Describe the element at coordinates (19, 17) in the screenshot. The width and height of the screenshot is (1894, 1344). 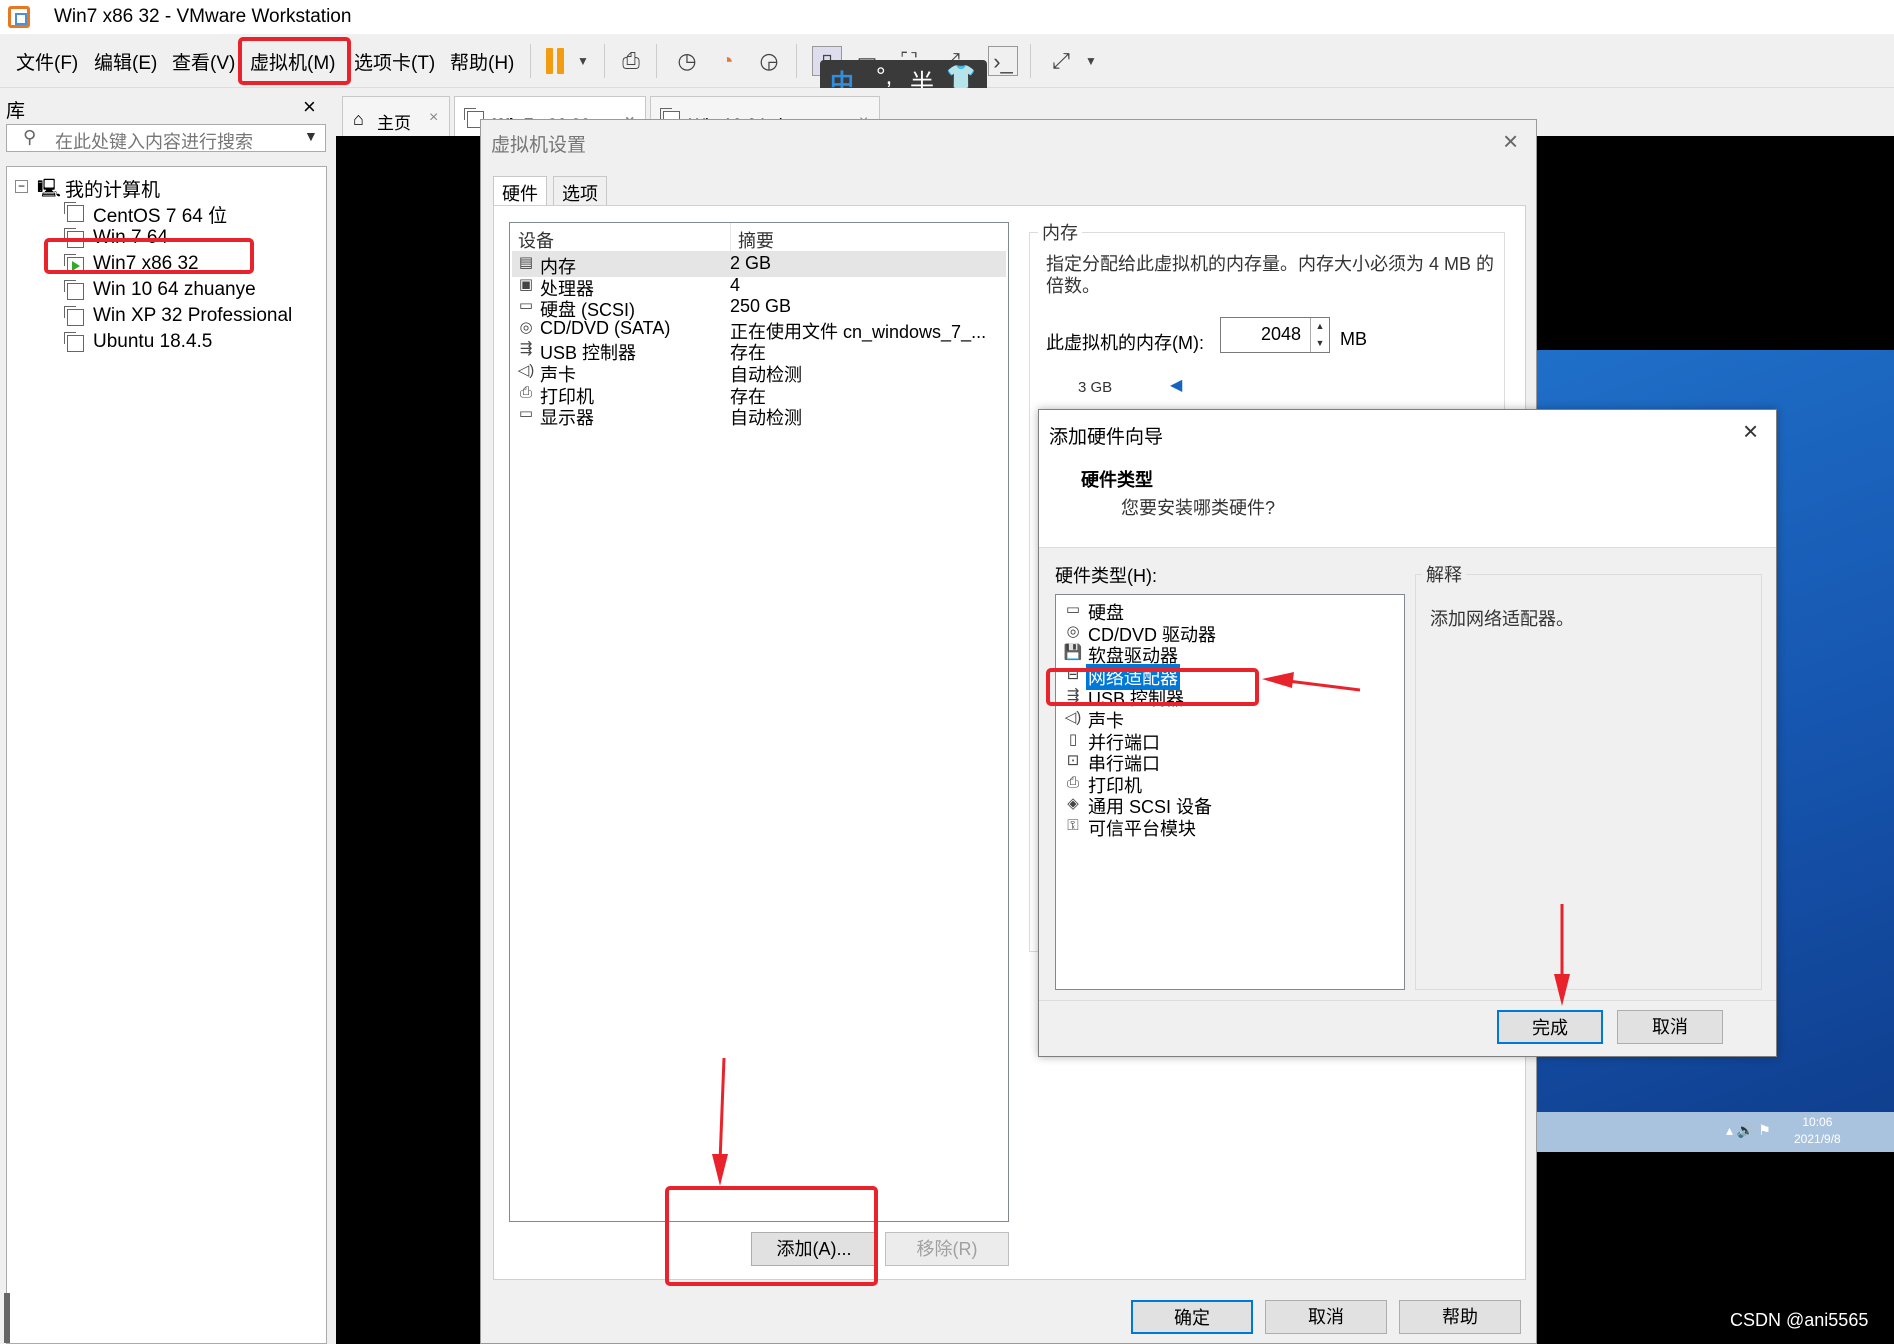
I see `vmware-logo-icon` at that location.